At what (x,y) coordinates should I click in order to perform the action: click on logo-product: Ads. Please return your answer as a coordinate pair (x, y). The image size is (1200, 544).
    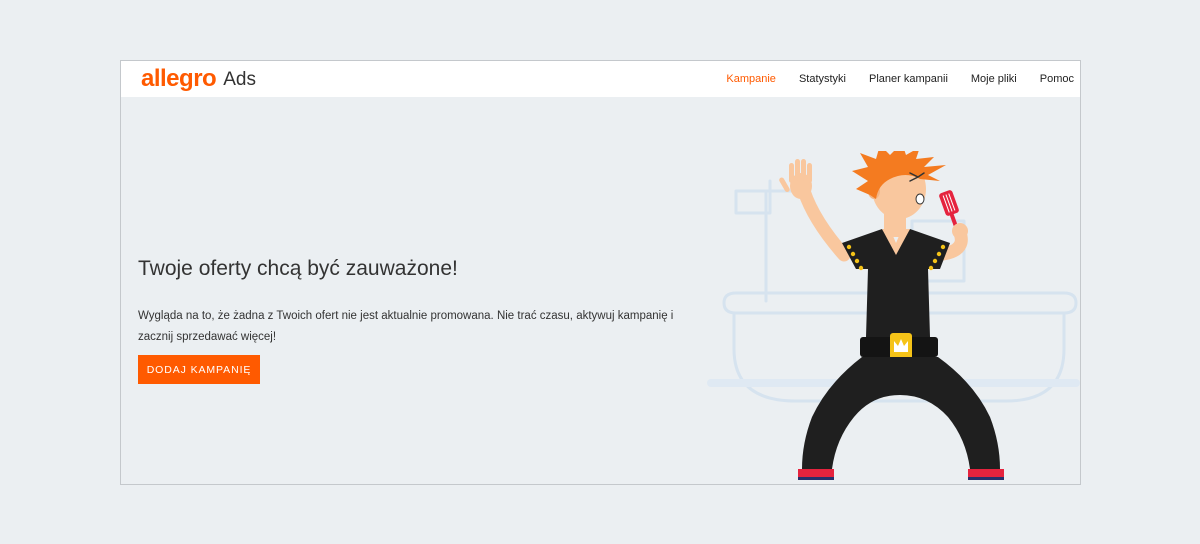
    Looking at the image, I should click on (239, 79).